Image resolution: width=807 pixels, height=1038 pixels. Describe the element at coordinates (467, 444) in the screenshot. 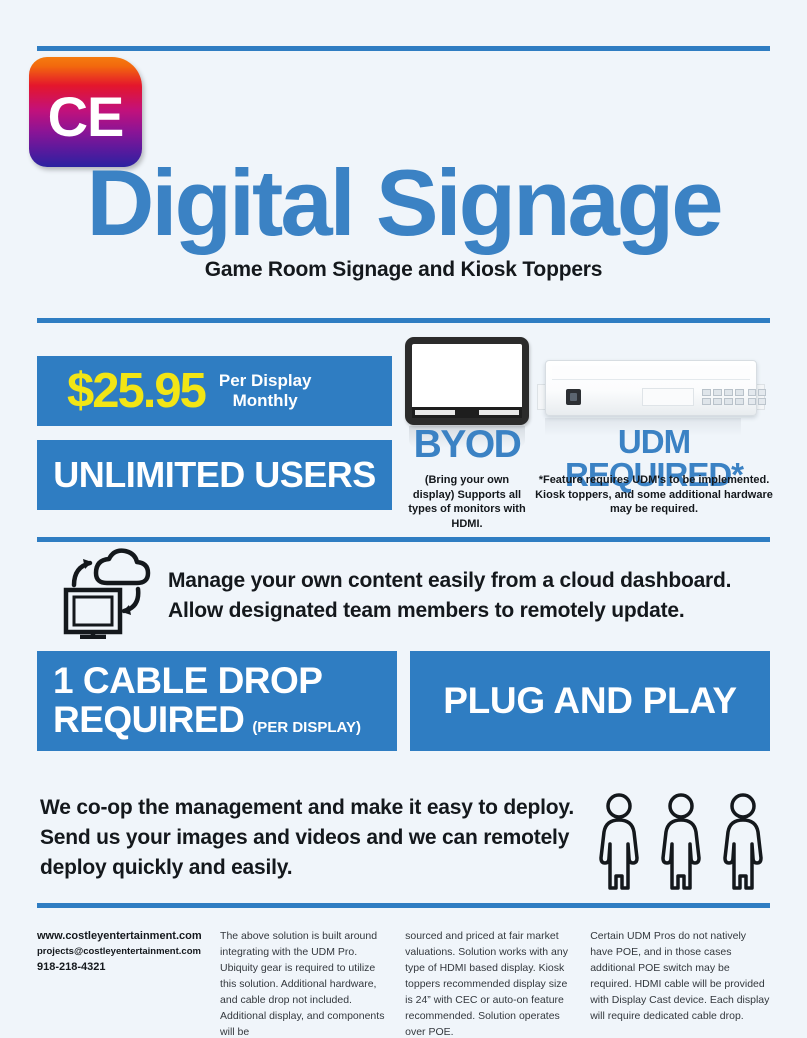

I see `byod-heading: BYOD` at that location.